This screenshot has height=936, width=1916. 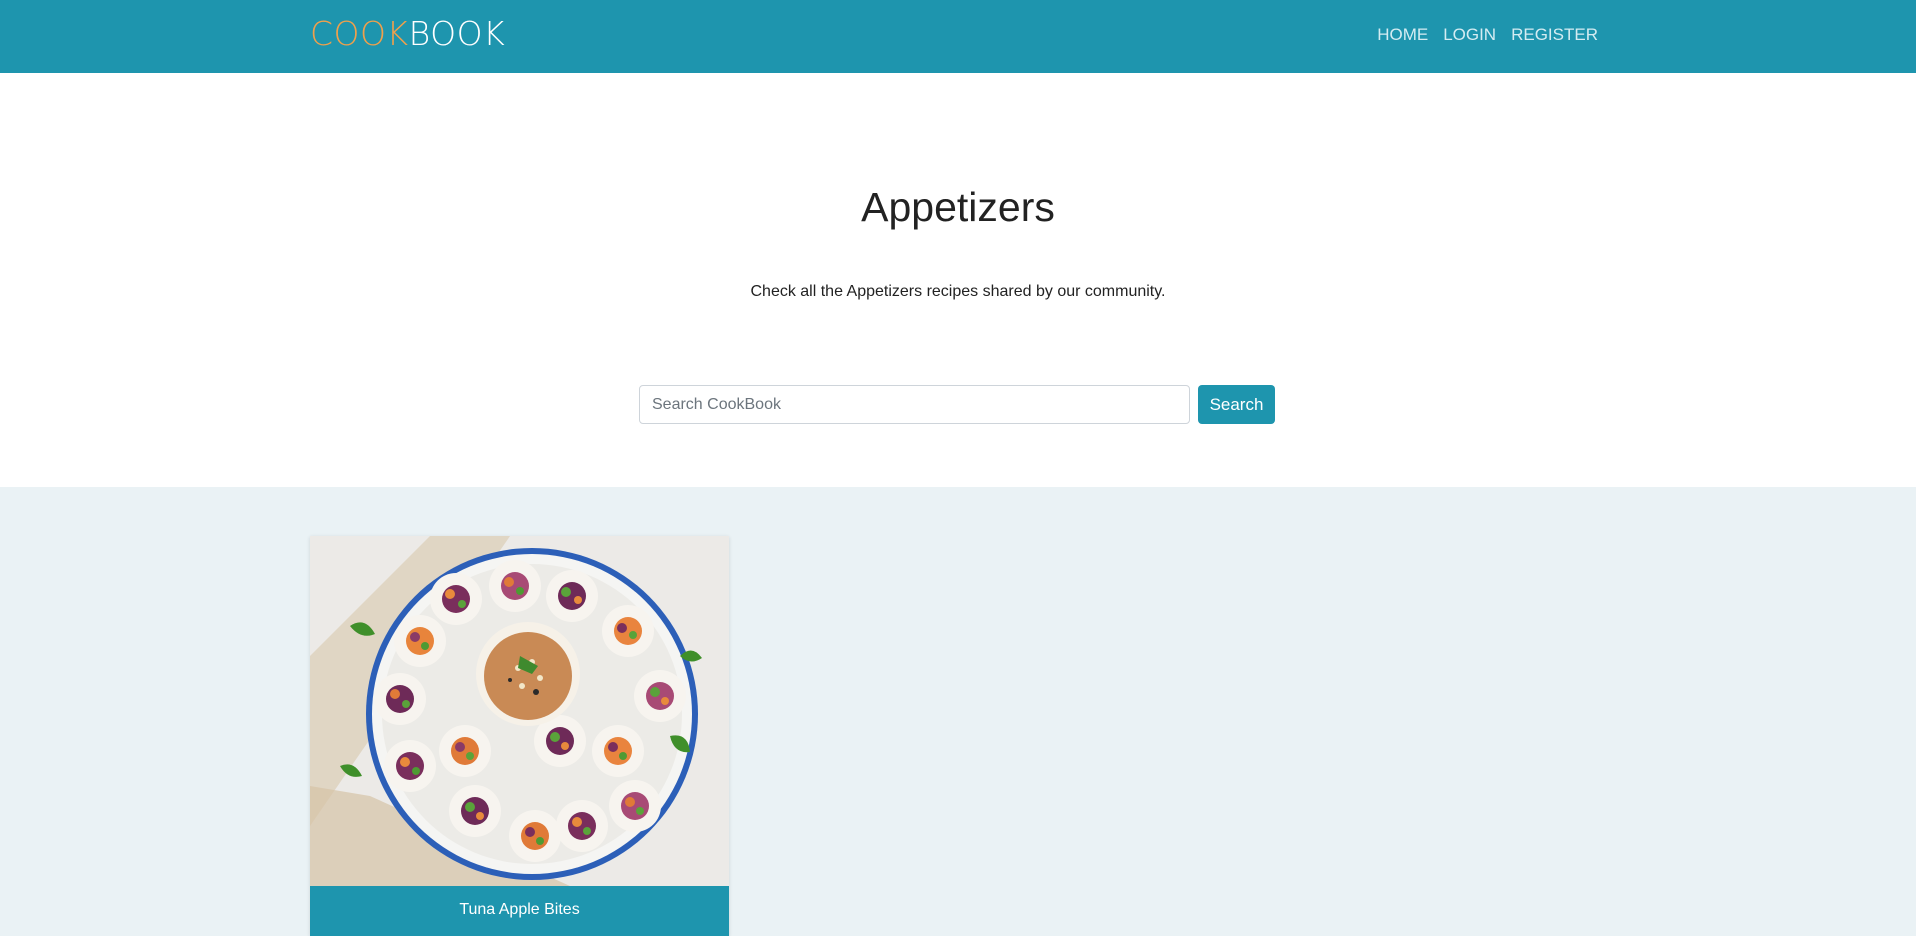 What do you see at coordinates (958, 36) in the screenshot?
I see `navbar: COOKBOOK HOME LOGIN REGISTER` at bounding box center [958, 36].